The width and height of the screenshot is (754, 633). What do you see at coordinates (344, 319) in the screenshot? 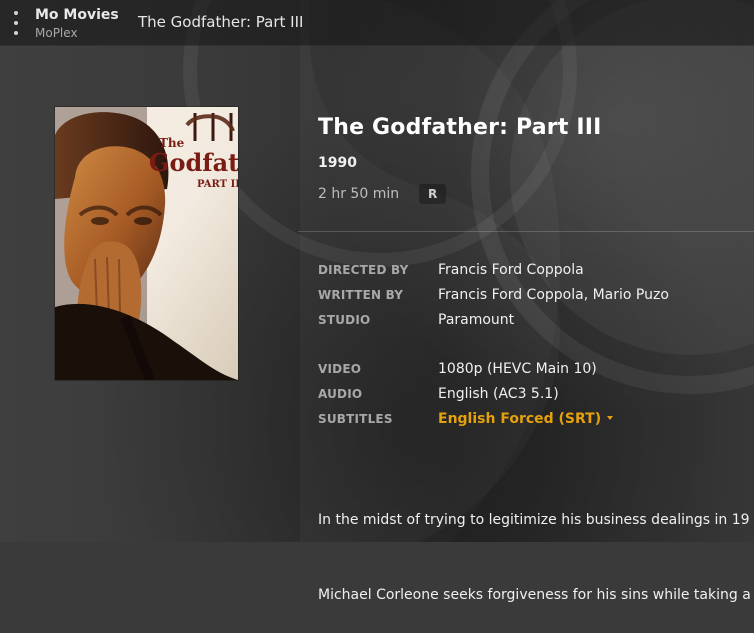
I see `studio-label: STUDIO` at bounding box center [344, 319].